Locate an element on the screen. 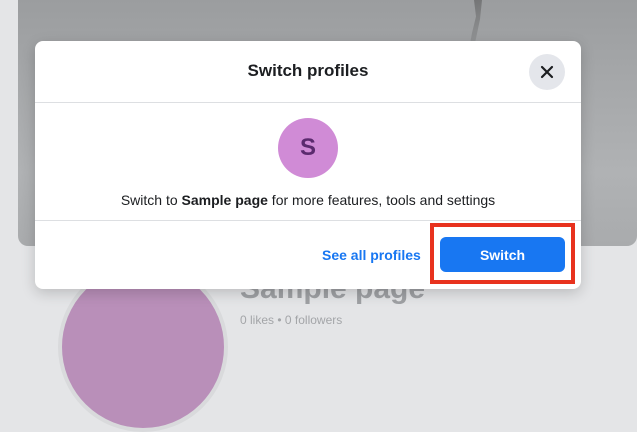 Image resolution: width=637 pixels, height=432 pixels. dialog-title: Switch profiles is located at coordinates (308, 70).